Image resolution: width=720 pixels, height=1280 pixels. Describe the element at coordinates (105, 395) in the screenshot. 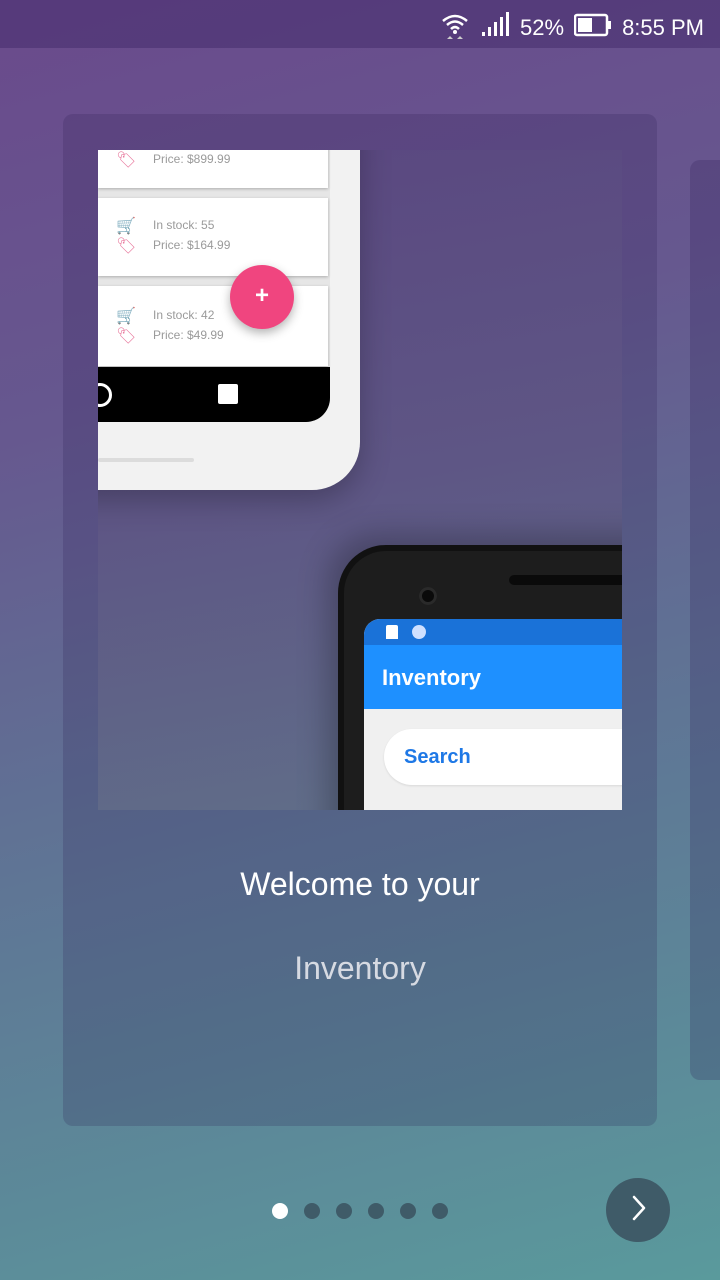

I see `home-icon` at that location.